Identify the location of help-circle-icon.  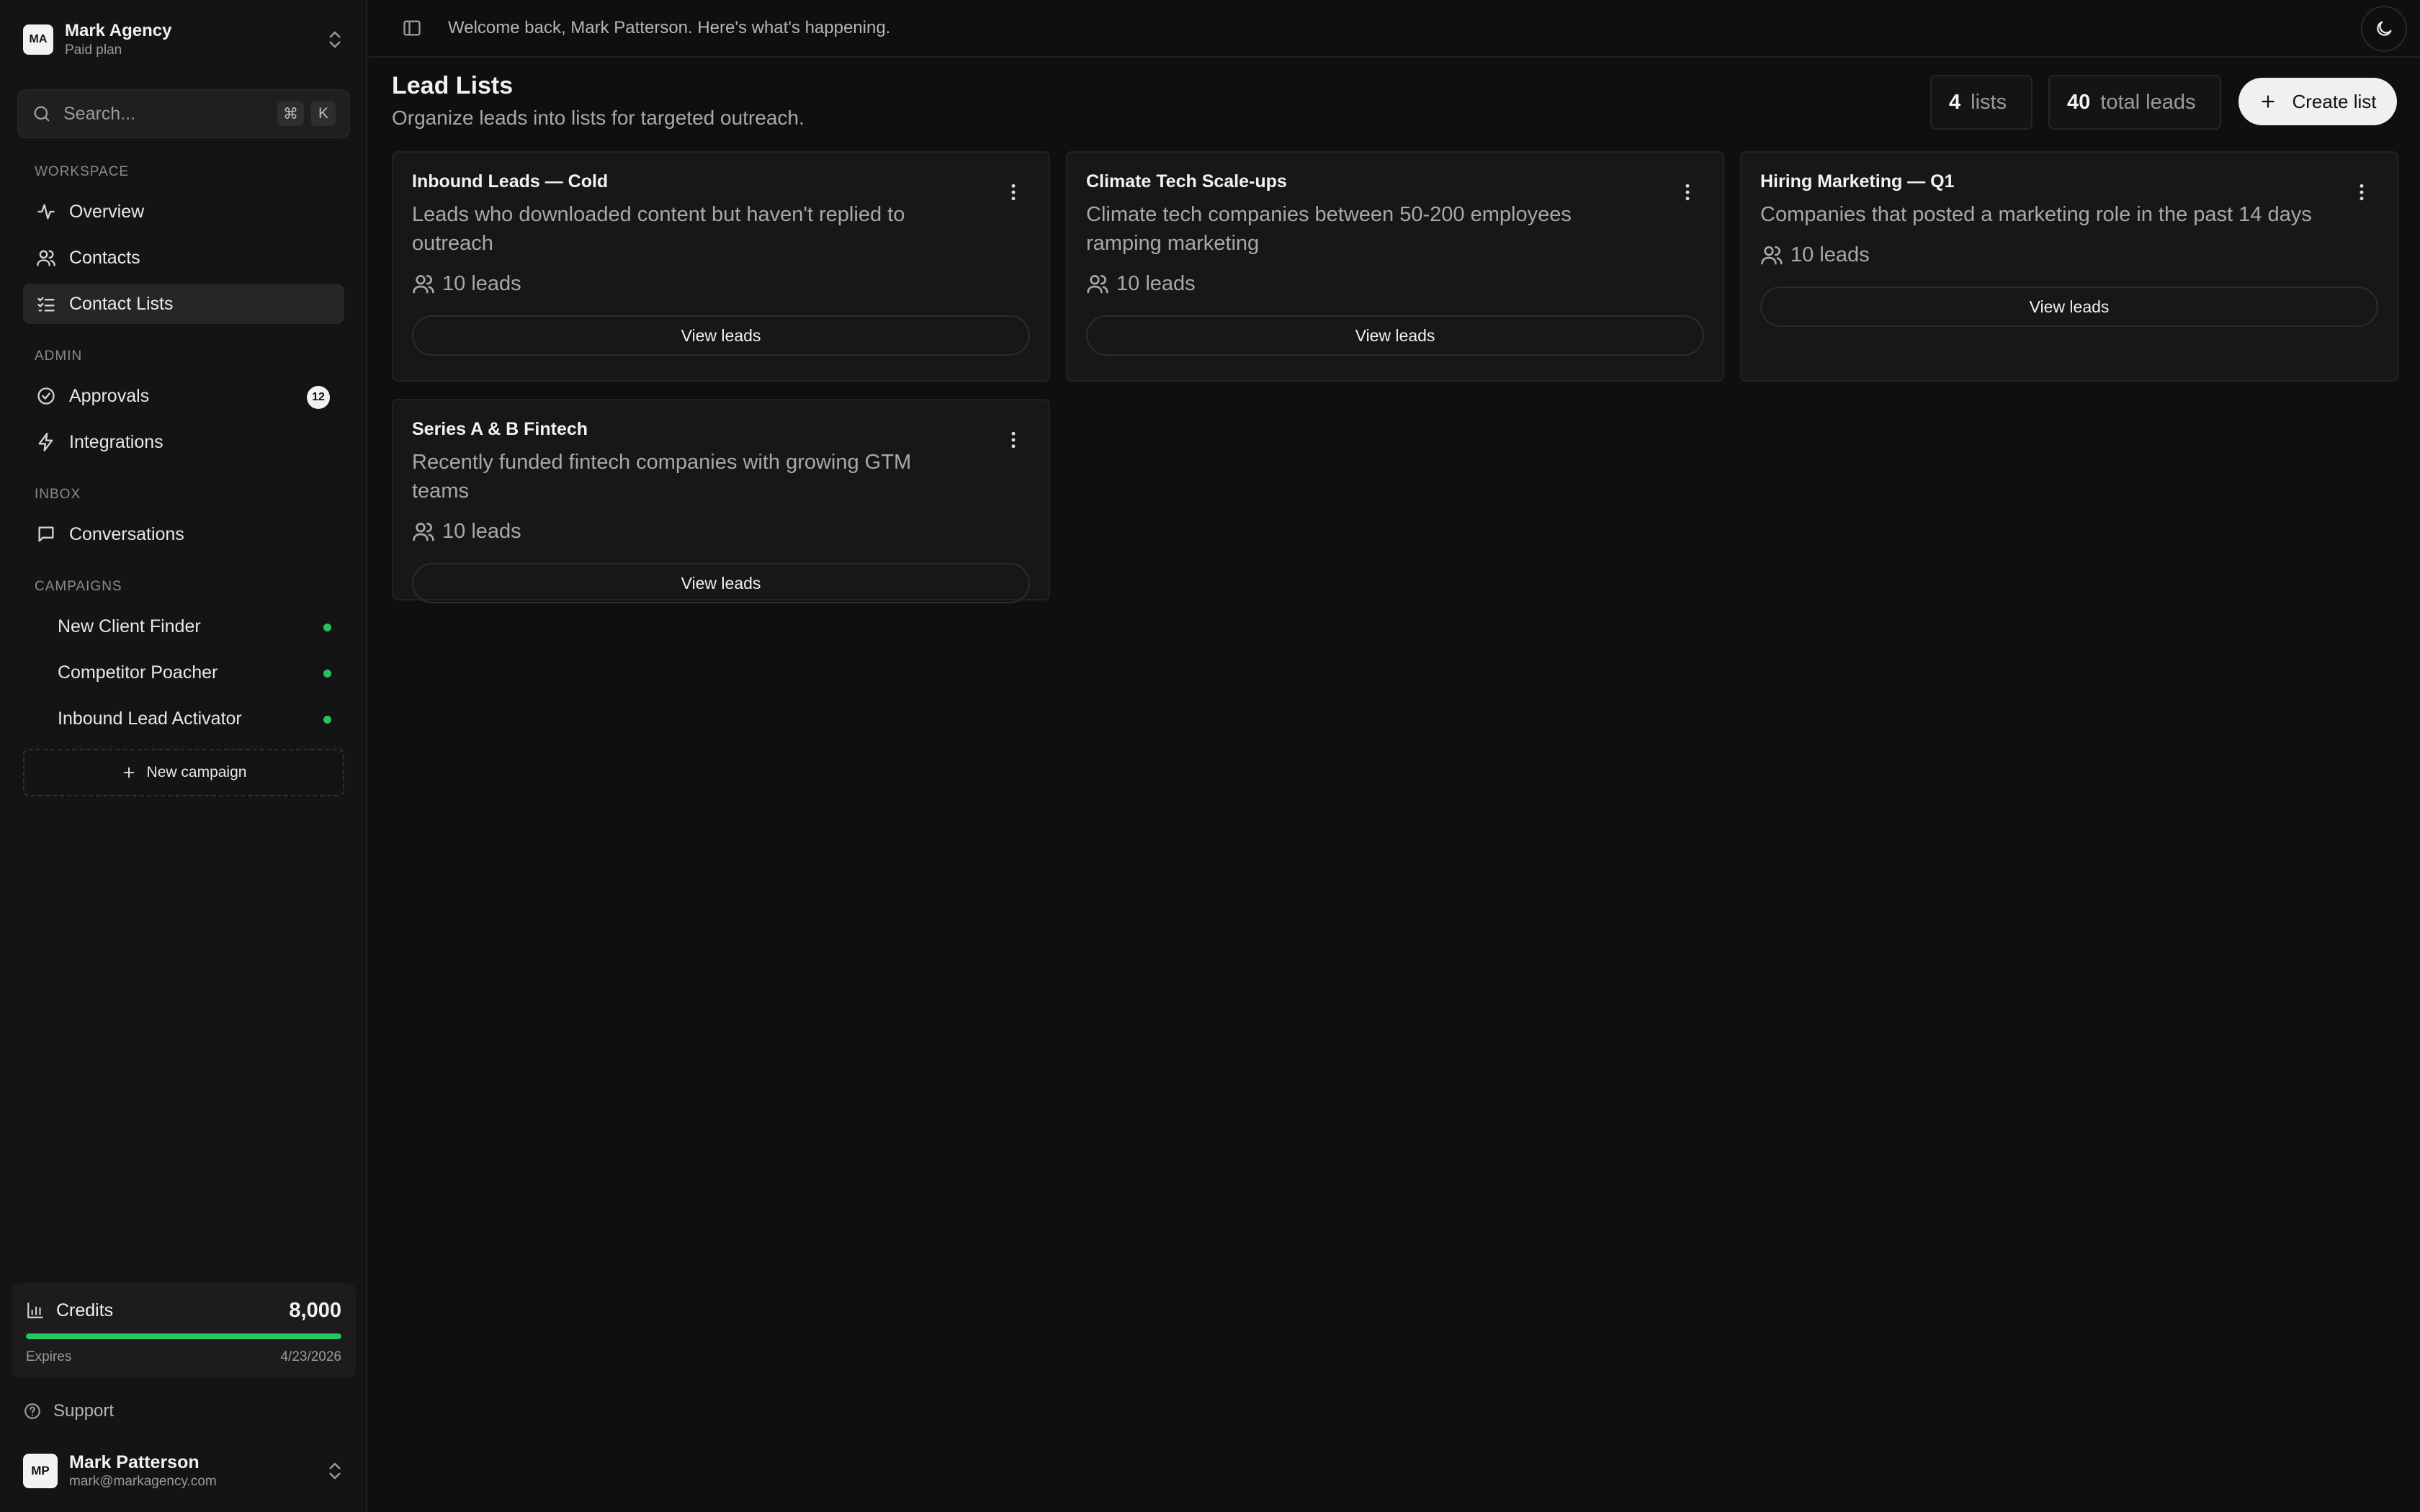
(32, 1411).